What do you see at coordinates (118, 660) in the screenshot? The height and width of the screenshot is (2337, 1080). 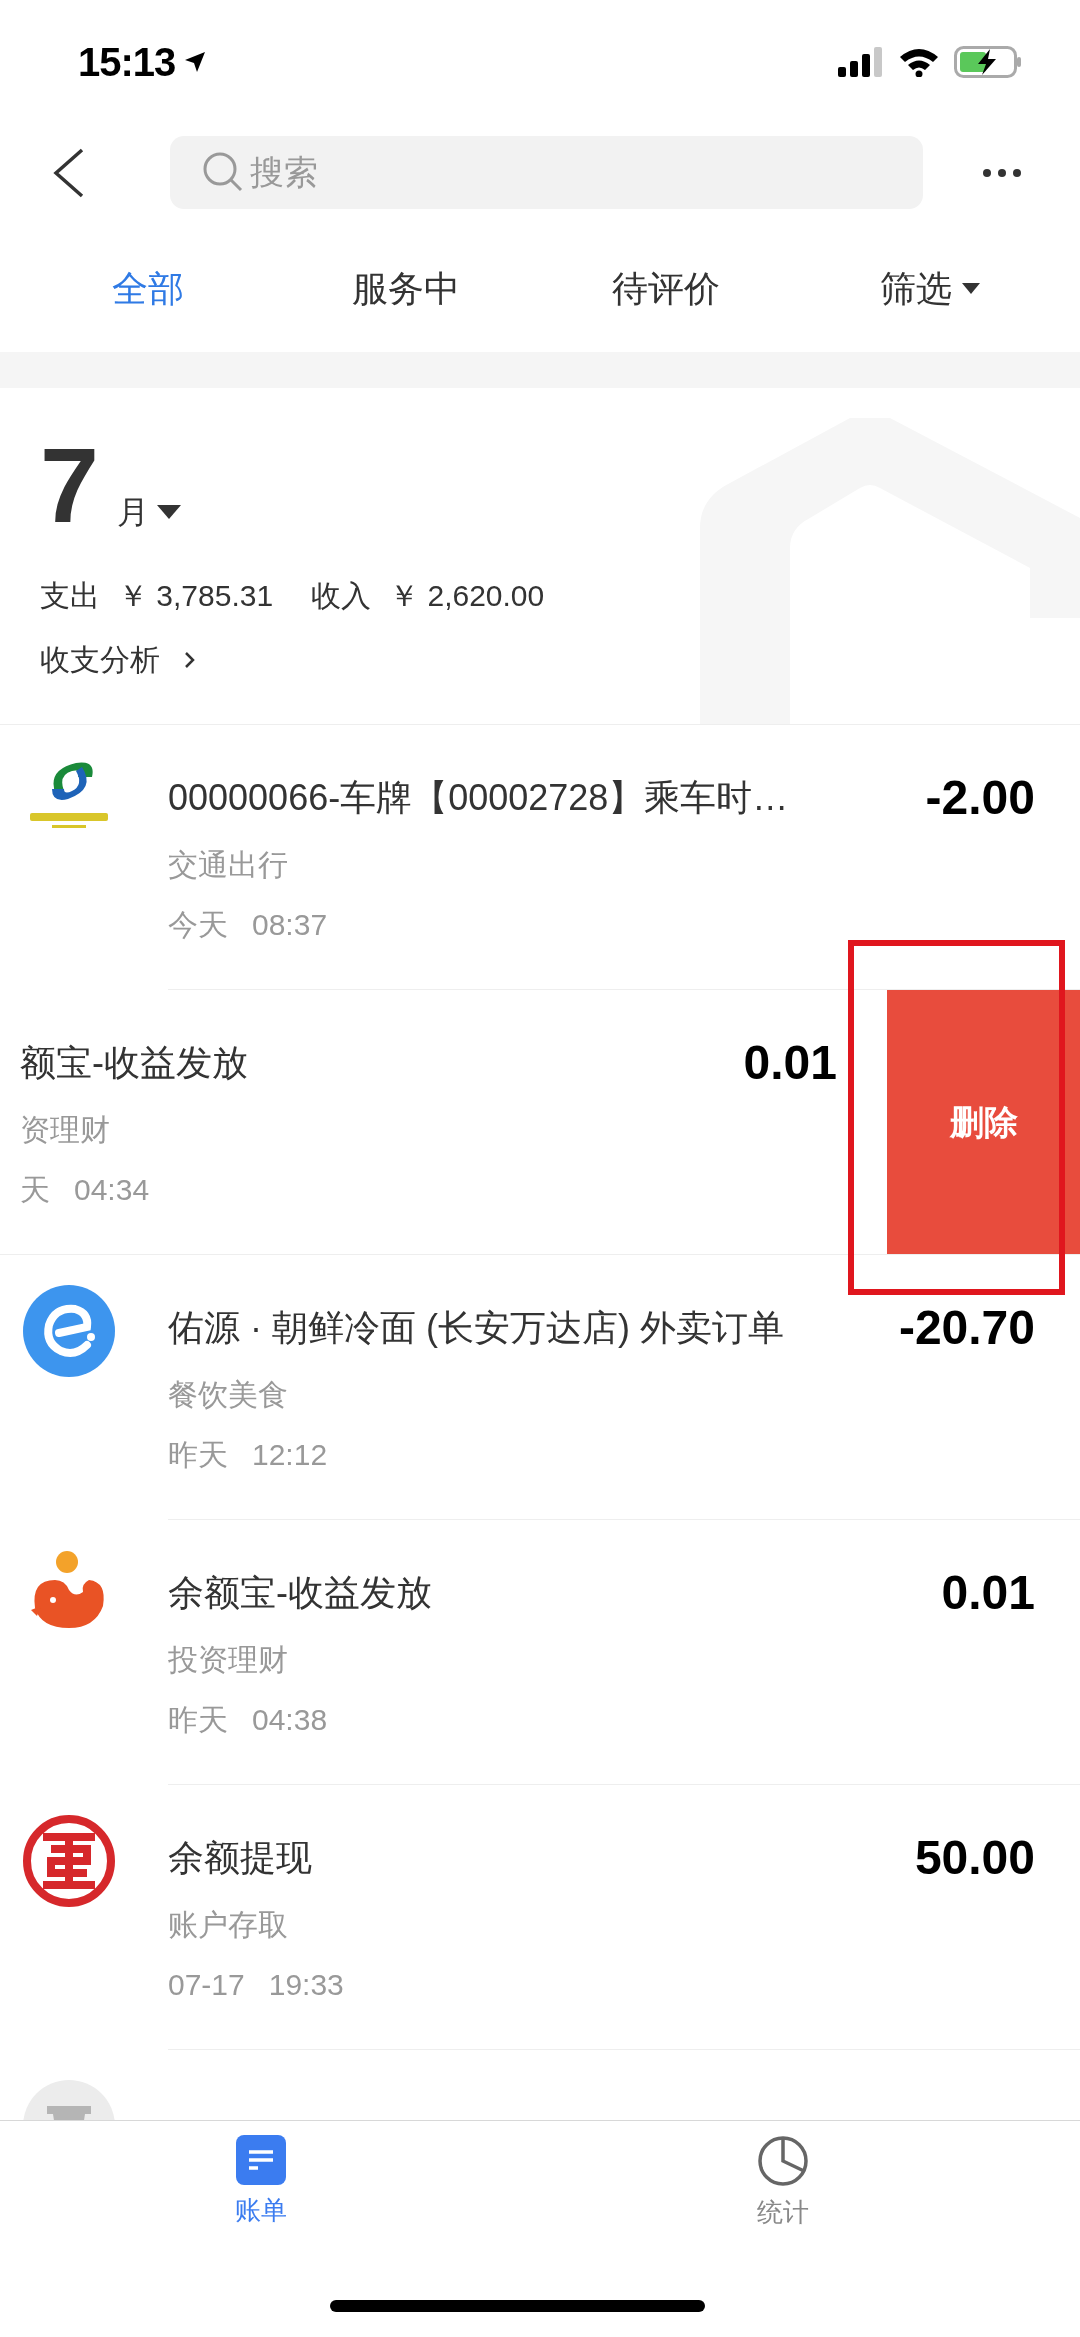 I see `analysis-link: 收支分析` at bounding box center [118, 660].